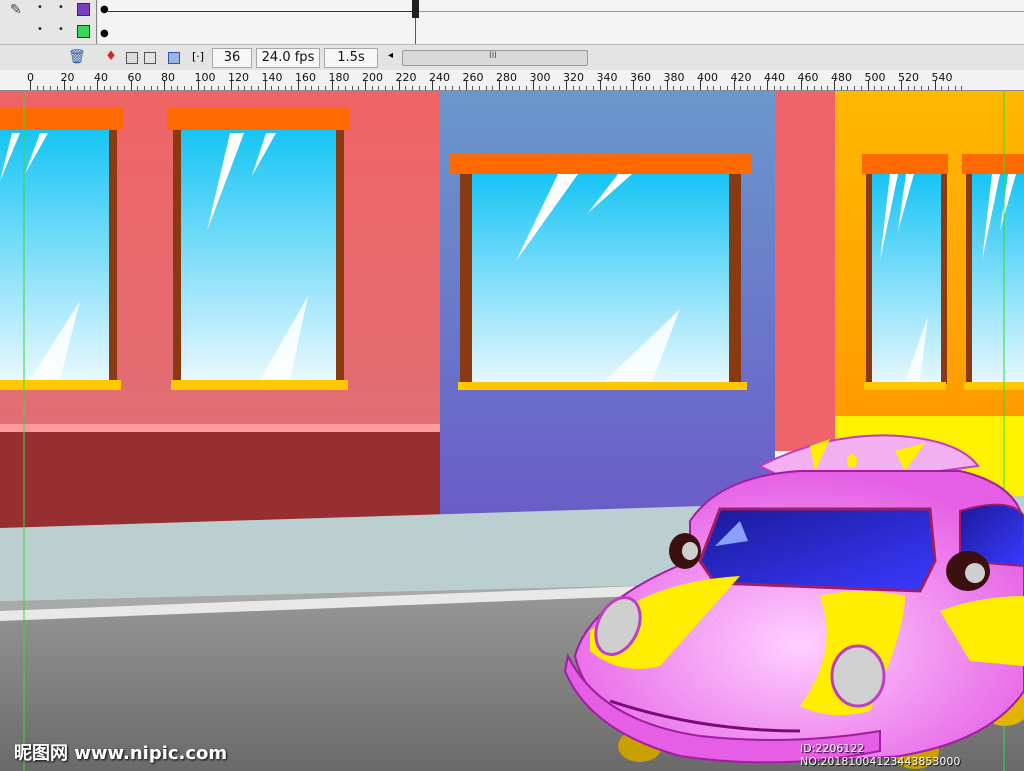 The image size is (1024, 771). Describe the element at coordinates (77, 57) in the screenshot. I see `delete-layer-icon: 🗑` at that location.